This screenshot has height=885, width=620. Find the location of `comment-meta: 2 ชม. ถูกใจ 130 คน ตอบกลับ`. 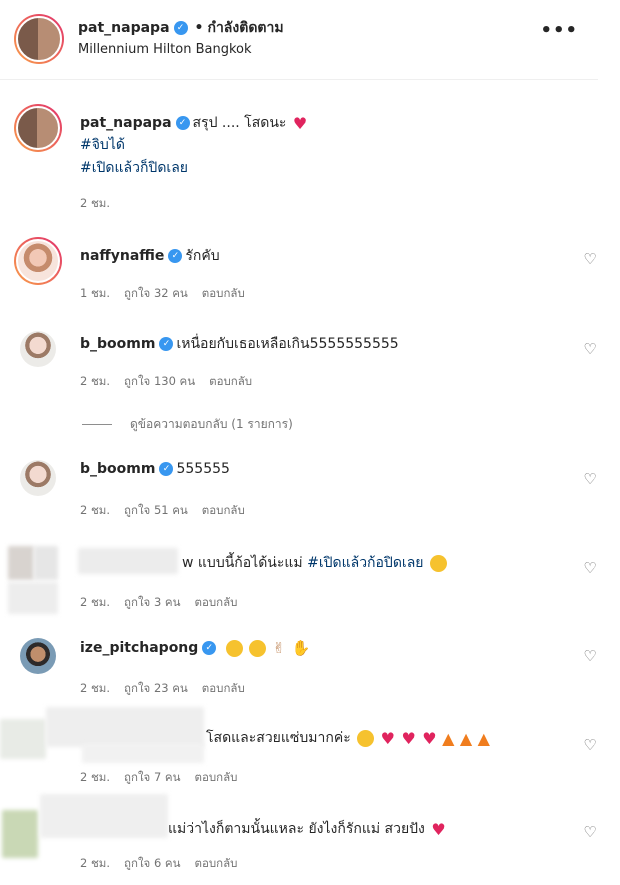

comment-meta: 2 ชม. ถูกใจ 130 คน ตอบกลับ is located at coordinates (173, 382).